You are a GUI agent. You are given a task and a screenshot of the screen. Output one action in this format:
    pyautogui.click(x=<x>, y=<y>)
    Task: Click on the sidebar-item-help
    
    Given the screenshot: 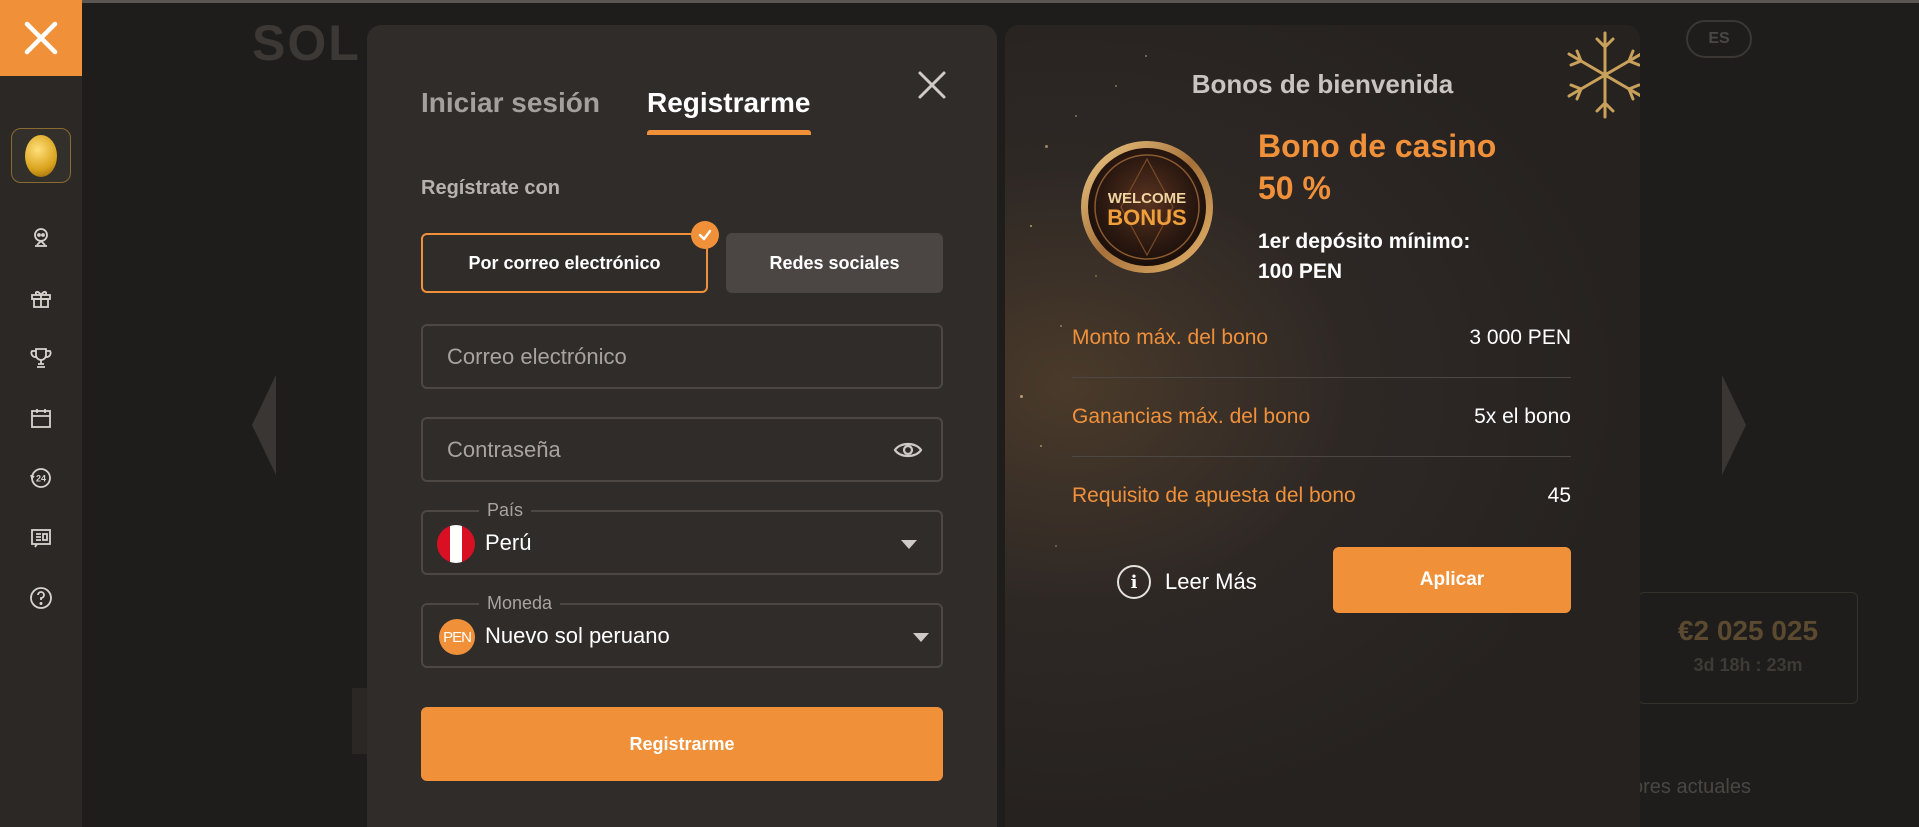 What is the action you would take?
    pyautogui.click(x=41, y=598)
    